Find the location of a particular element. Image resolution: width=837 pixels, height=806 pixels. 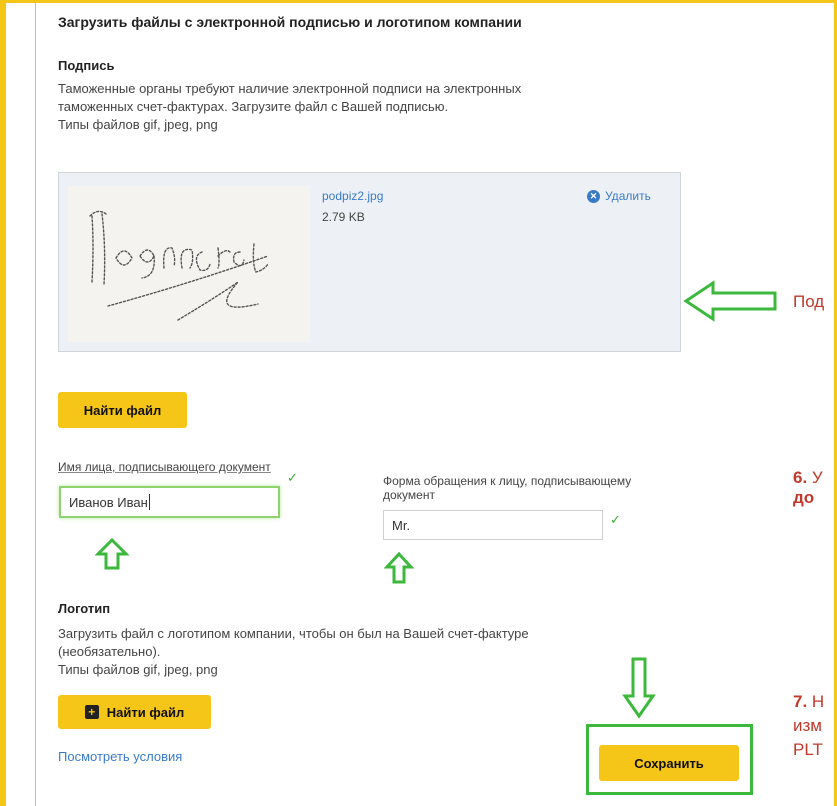

signature-file-name: podpiz2.jpg is located at coordinates (352, 196).